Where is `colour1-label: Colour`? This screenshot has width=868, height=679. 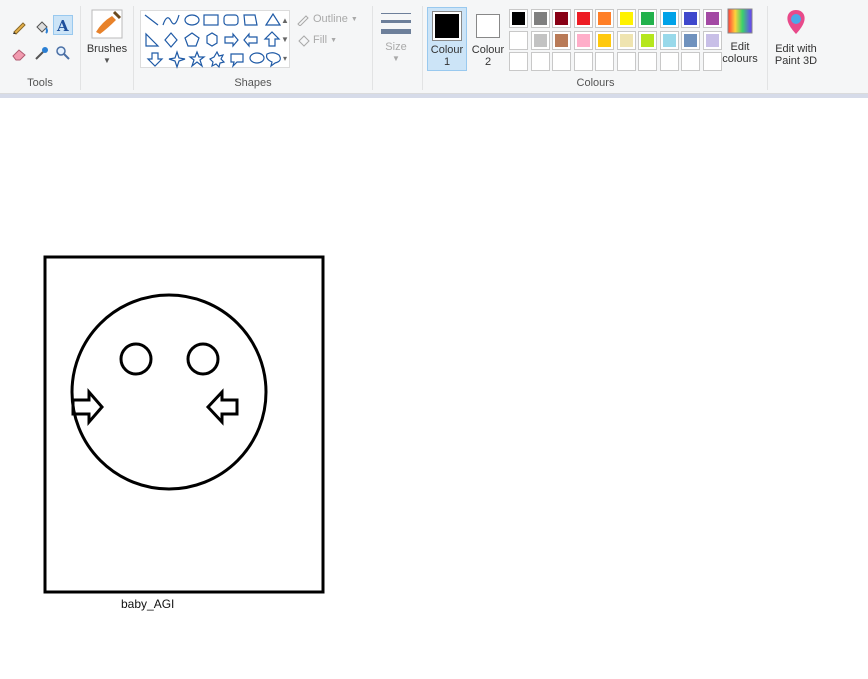
colour1-label: Colour is located at coordinates (447, 50).